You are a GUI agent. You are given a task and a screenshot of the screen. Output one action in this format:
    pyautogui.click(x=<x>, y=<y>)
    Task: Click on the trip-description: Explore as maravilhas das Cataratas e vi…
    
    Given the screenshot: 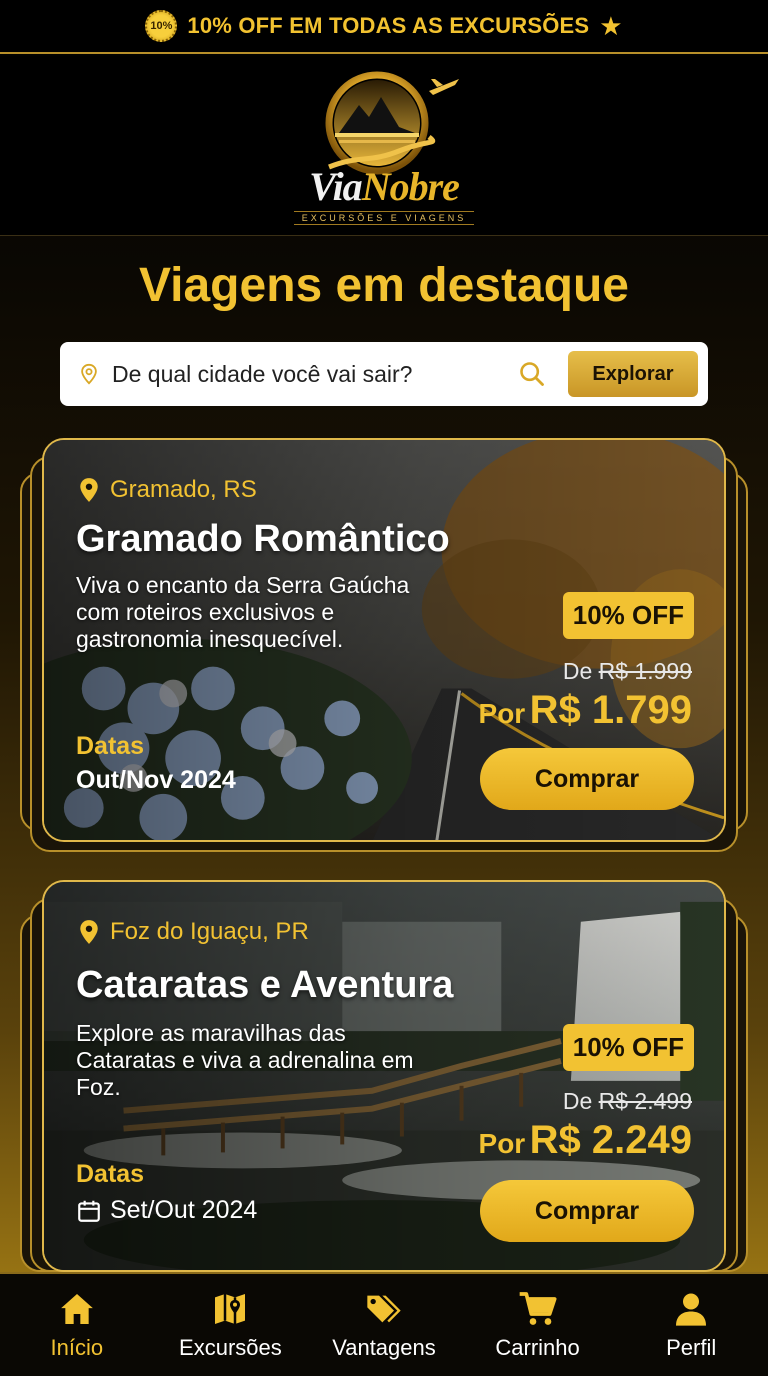 What is the action you would take?
    pyautogui.click(x=245, y=1060)
    